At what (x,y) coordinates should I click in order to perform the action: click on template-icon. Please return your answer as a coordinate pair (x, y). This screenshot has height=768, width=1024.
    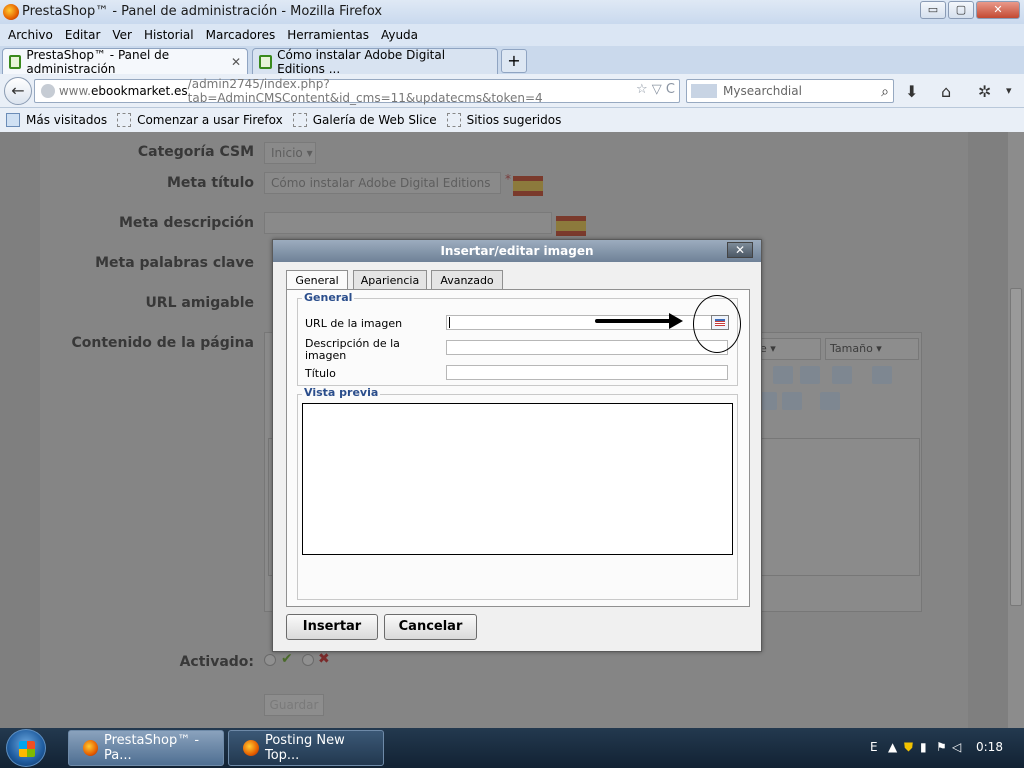
    Looking at the image, I should click on (830, 401).